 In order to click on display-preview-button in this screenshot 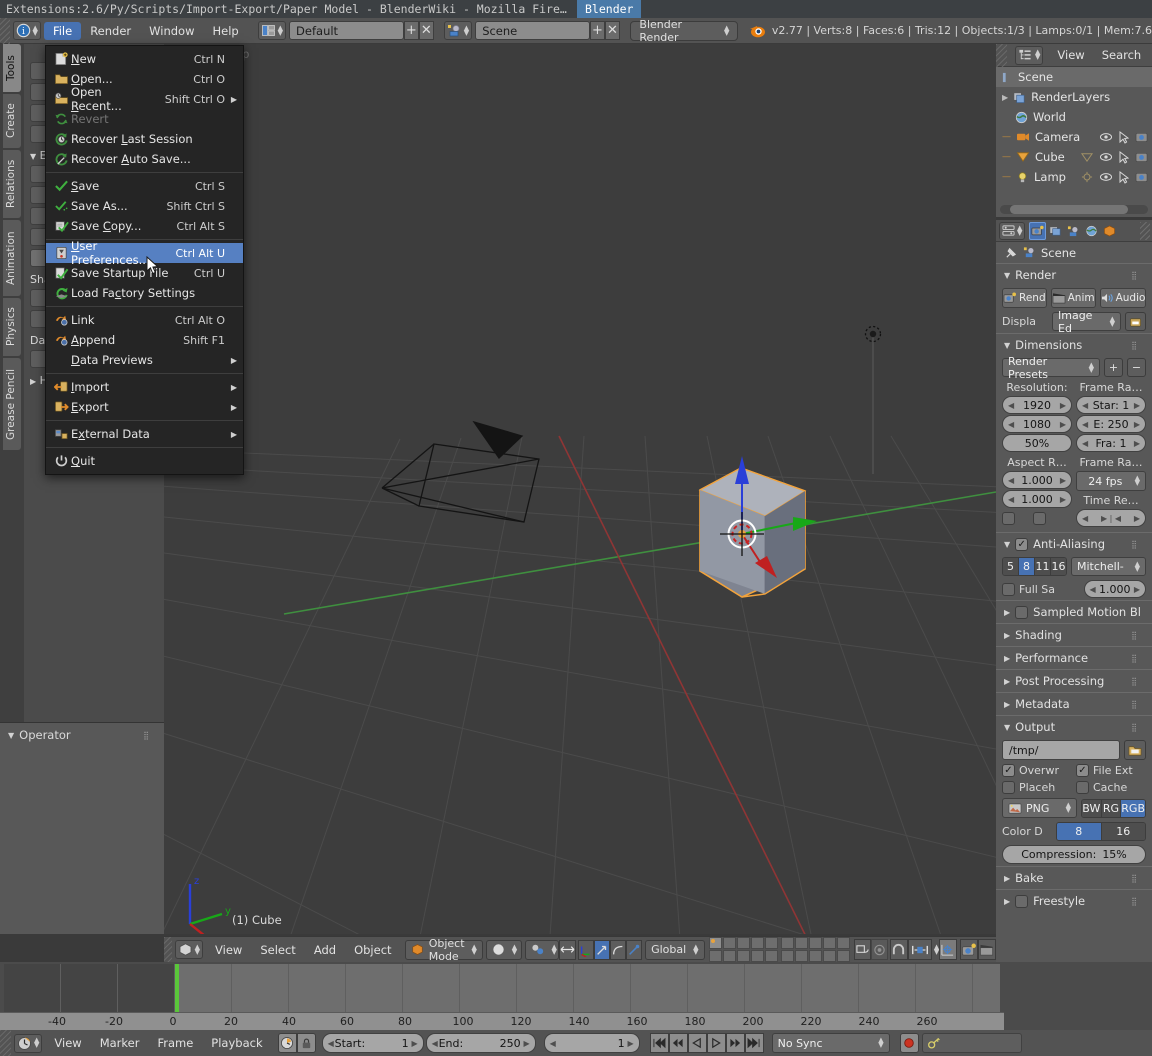, I will do `click(1135, 321)`.